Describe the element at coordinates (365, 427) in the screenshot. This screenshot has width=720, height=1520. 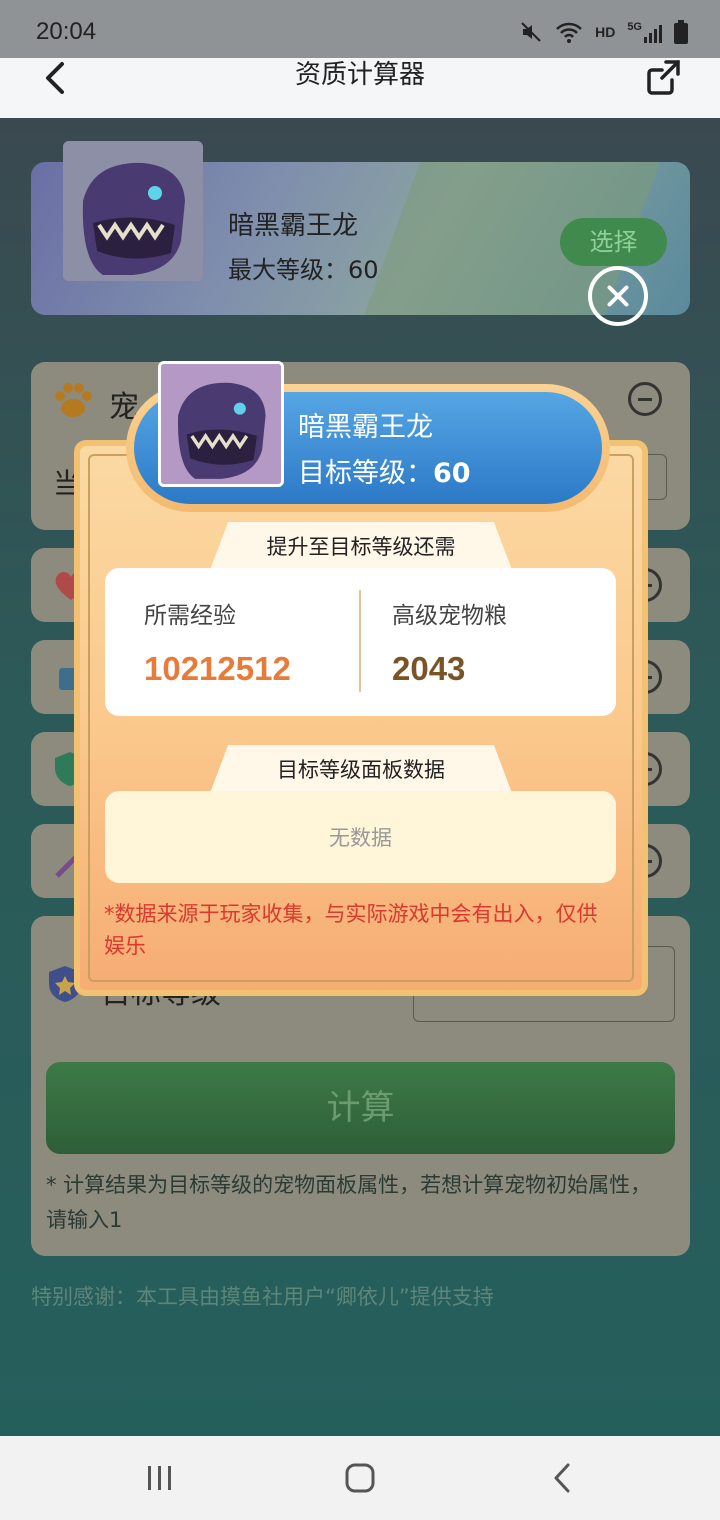
I see `modal-pet-name: 暗黑霸王龙` at that location.